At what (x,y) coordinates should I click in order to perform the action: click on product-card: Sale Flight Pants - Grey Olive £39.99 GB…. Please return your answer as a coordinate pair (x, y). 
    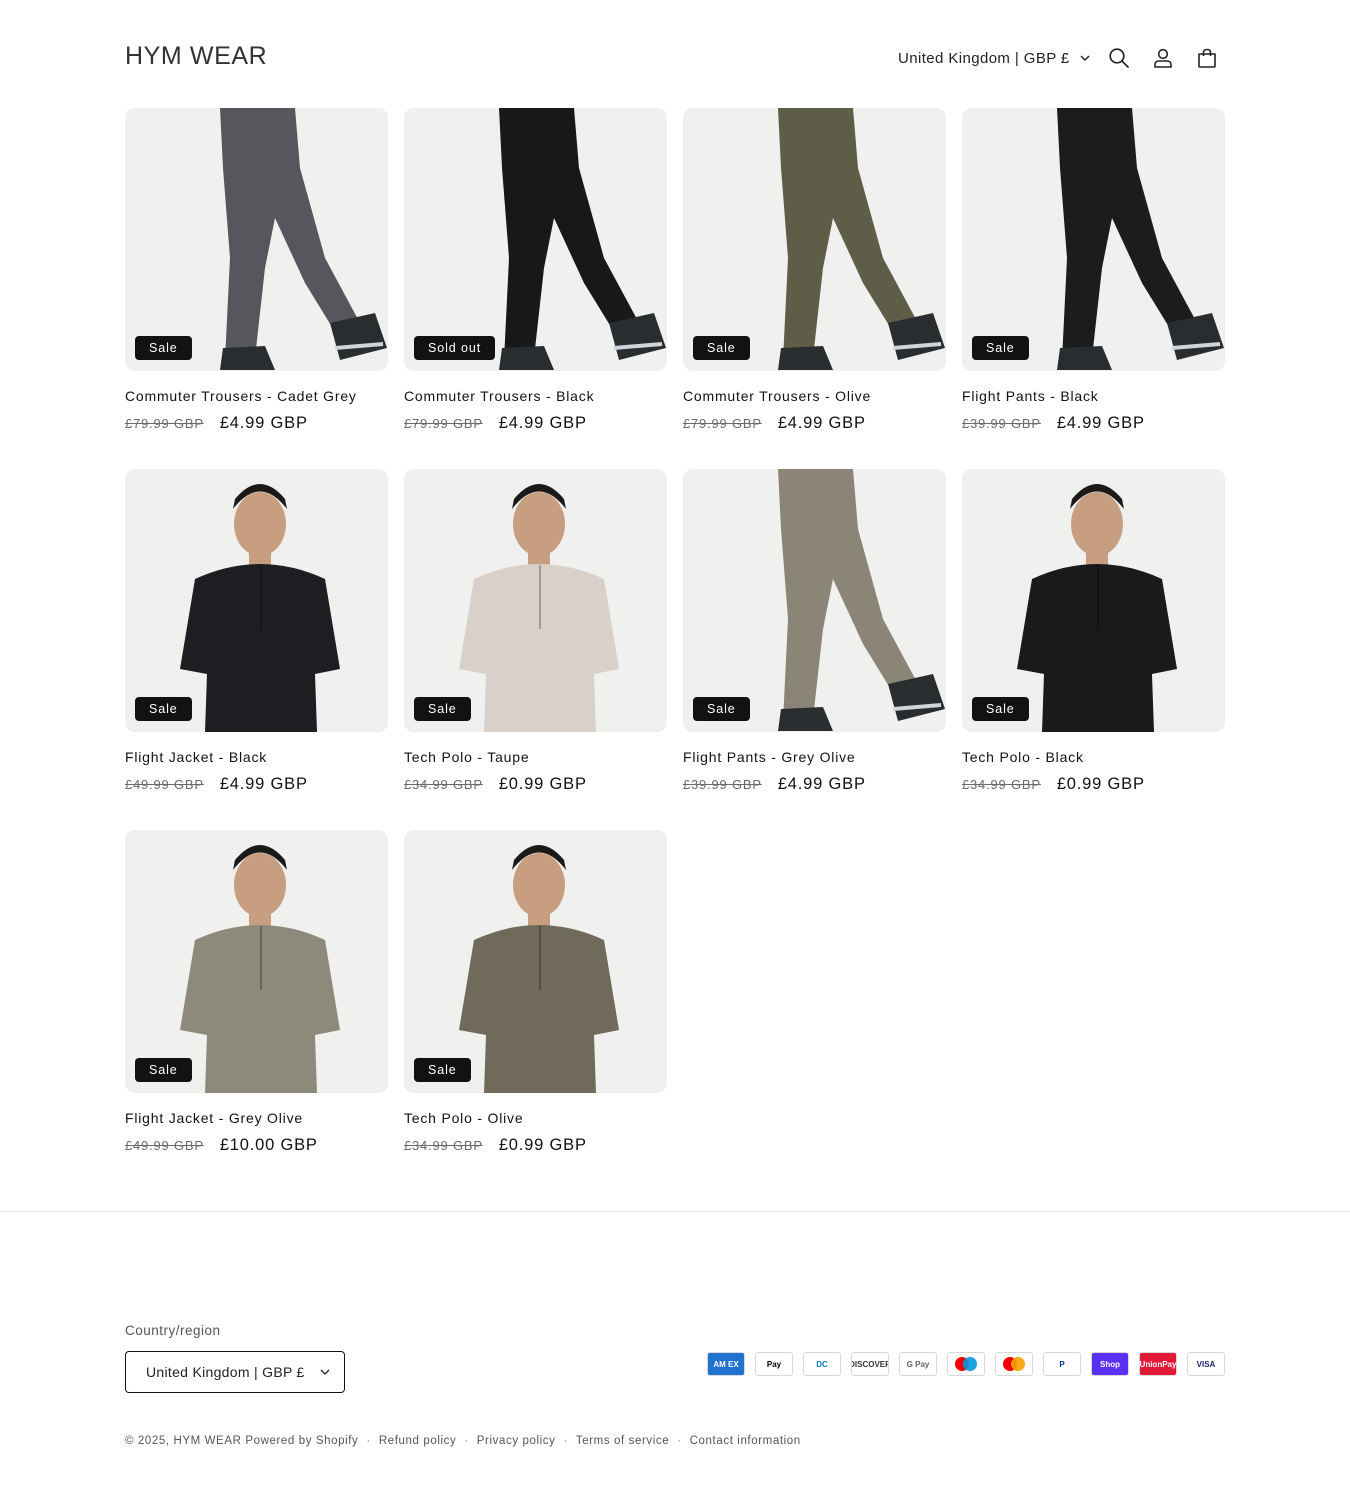
    Looking at the image, I should click on (814, 641).